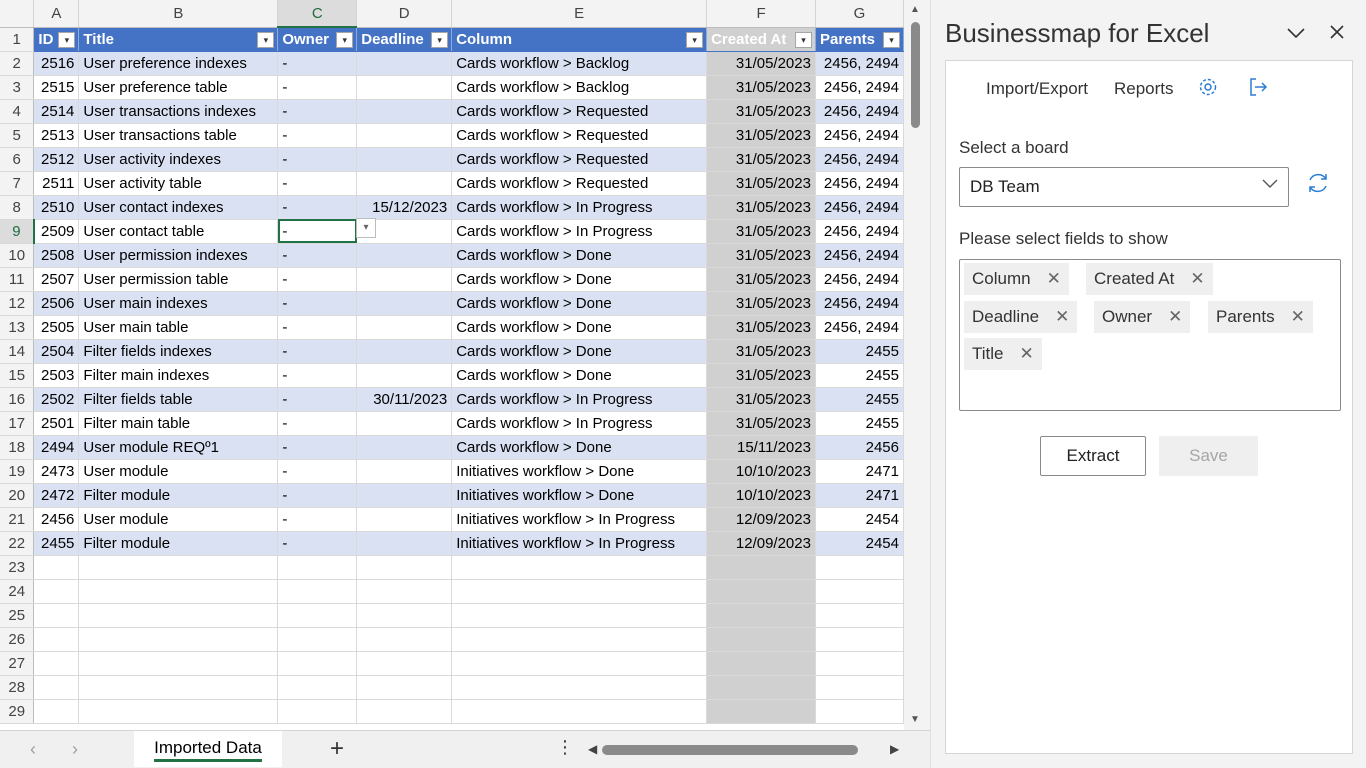 This screenshot has width=1366, height=768. Describe the element at coordinates (17, 687) in the screenshot. I see `row-number: 28` at that location.